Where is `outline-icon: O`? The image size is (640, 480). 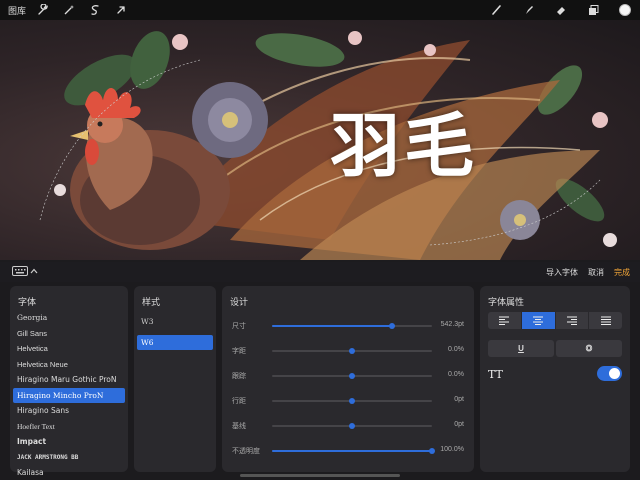
outline-icon: O is located at coordinates (589, 349).